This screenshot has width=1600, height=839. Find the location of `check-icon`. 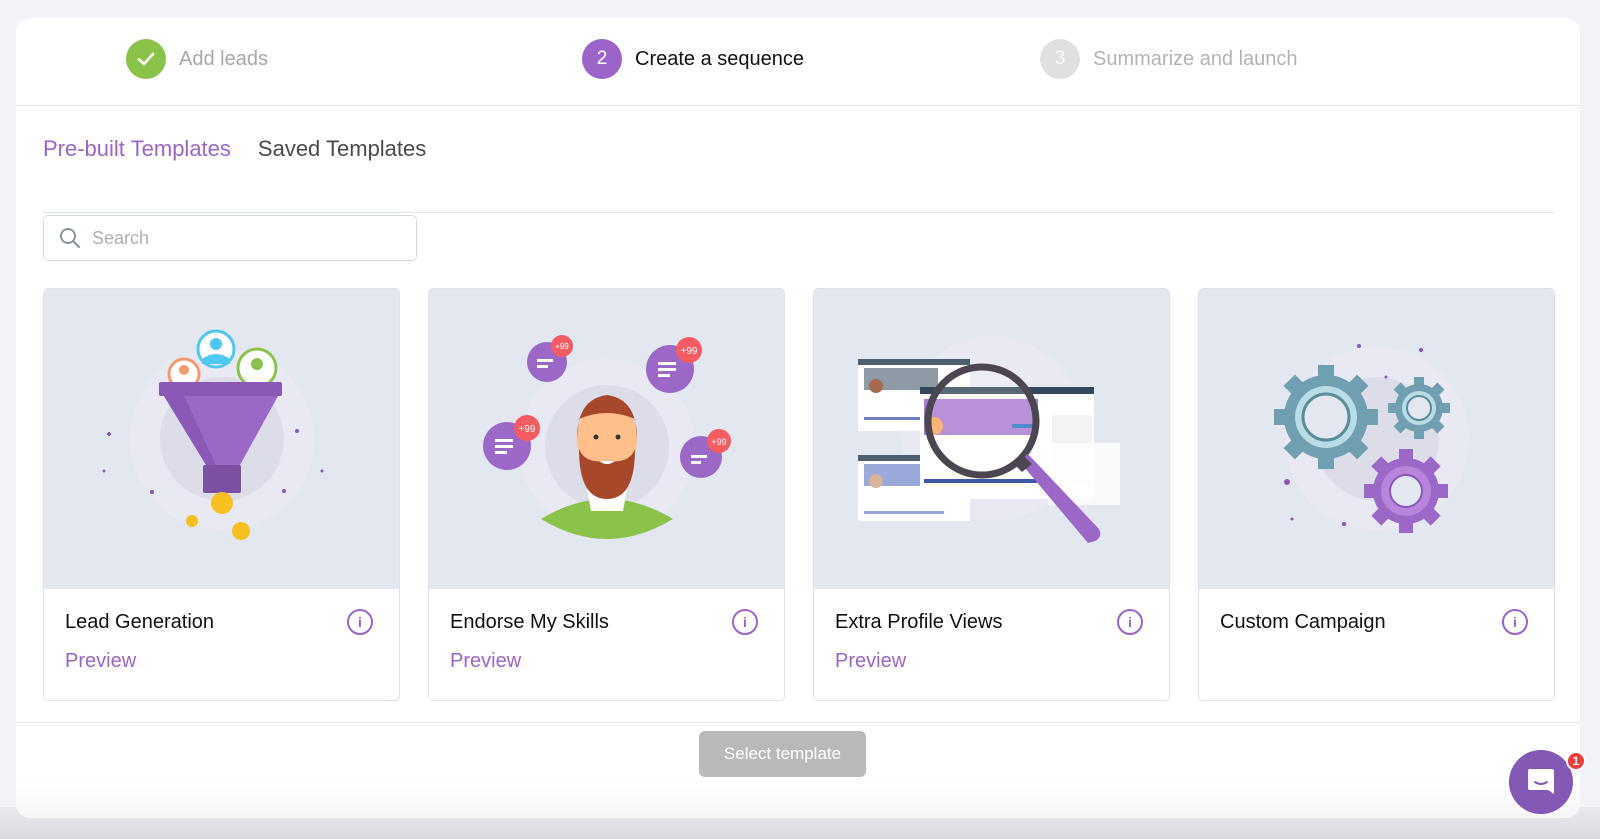

check-icon is located at coordinates (146, 59).